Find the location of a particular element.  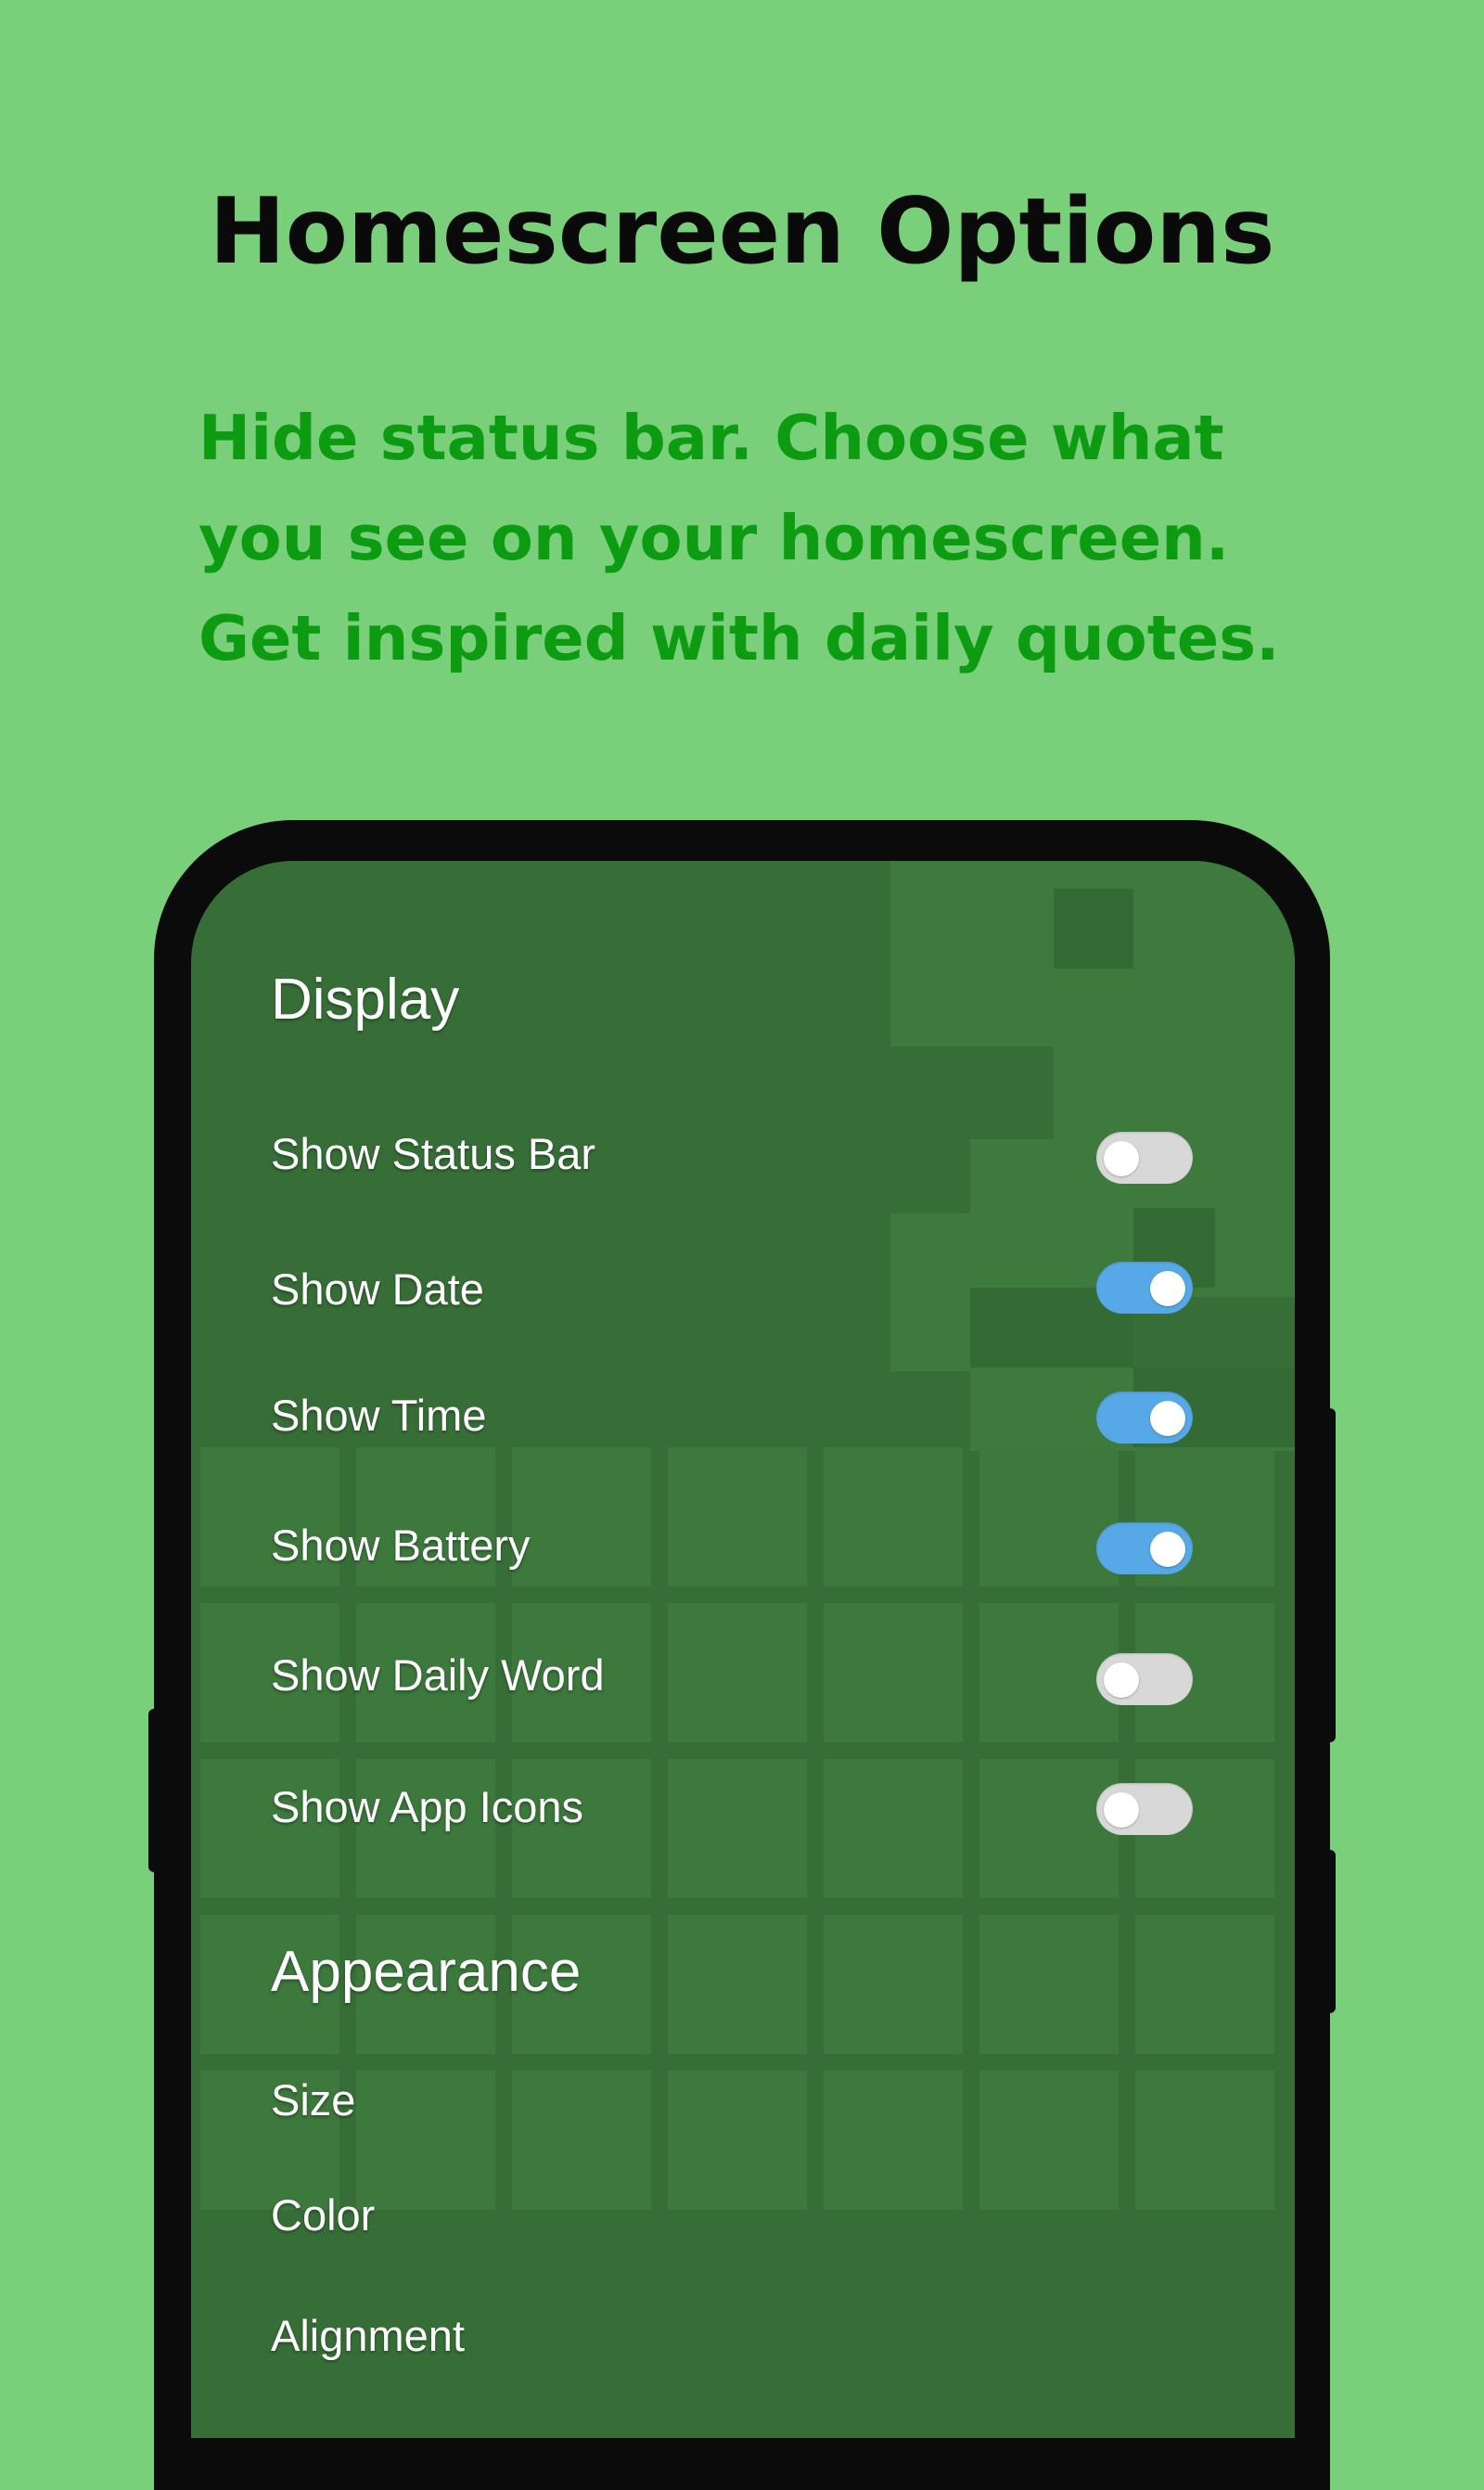

section-title-display: Display is located at coordinates (365, 1000).